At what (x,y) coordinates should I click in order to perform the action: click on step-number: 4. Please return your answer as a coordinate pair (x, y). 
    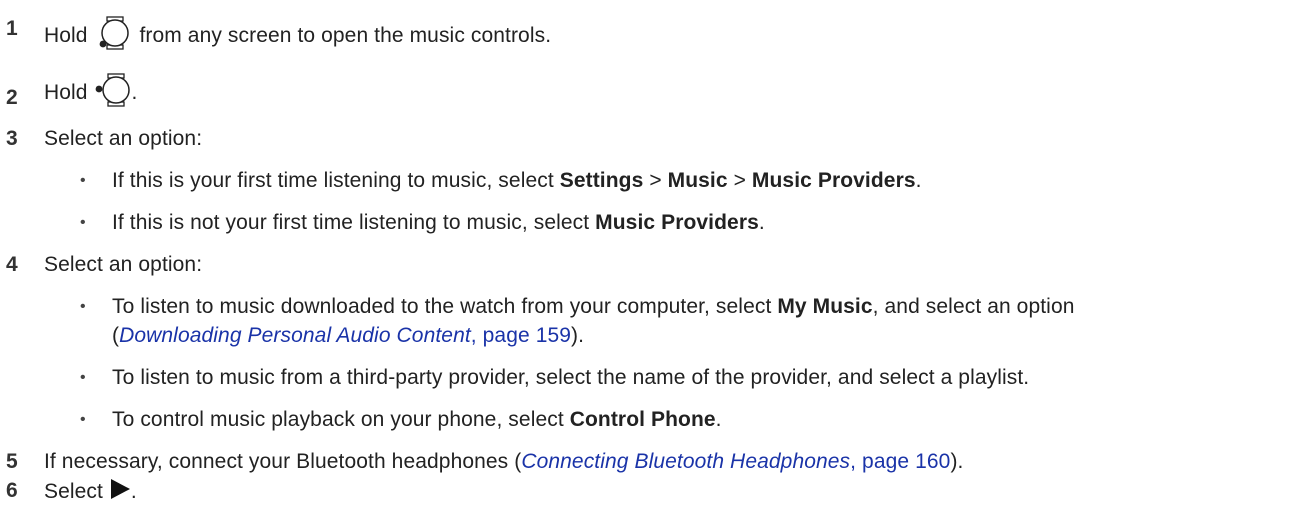
    Looking at the image, I should click on (12, 264).